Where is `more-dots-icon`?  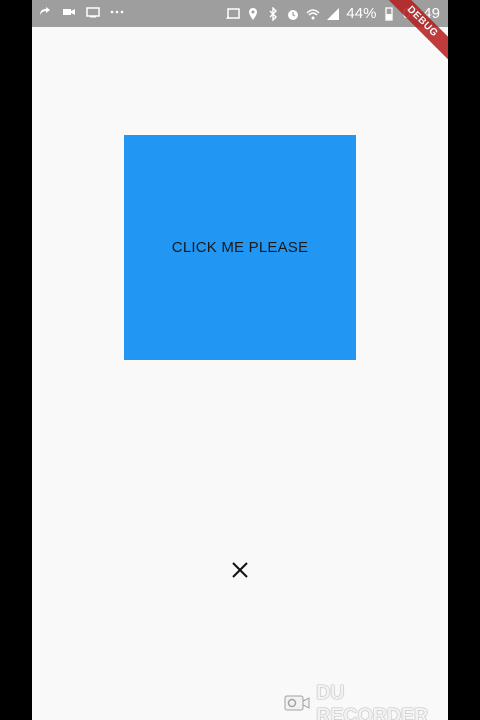
more-dots-icon is located at coordinates (117, 12).